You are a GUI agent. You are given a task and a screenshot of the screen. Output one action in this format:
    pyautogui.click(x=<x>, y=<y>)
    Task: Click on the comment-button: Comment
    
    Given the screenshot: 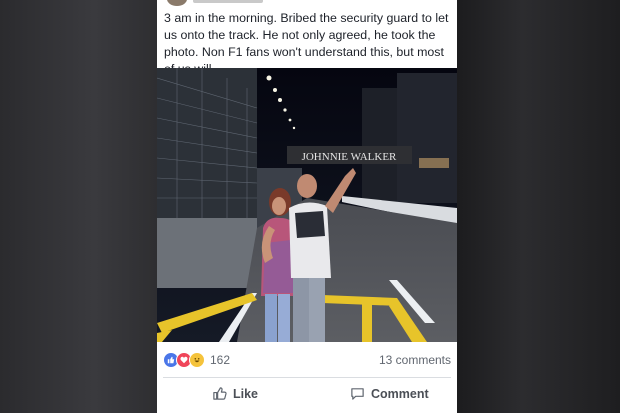 What is the action you would take?
    pyautogui.click(x=389, y=393)
    